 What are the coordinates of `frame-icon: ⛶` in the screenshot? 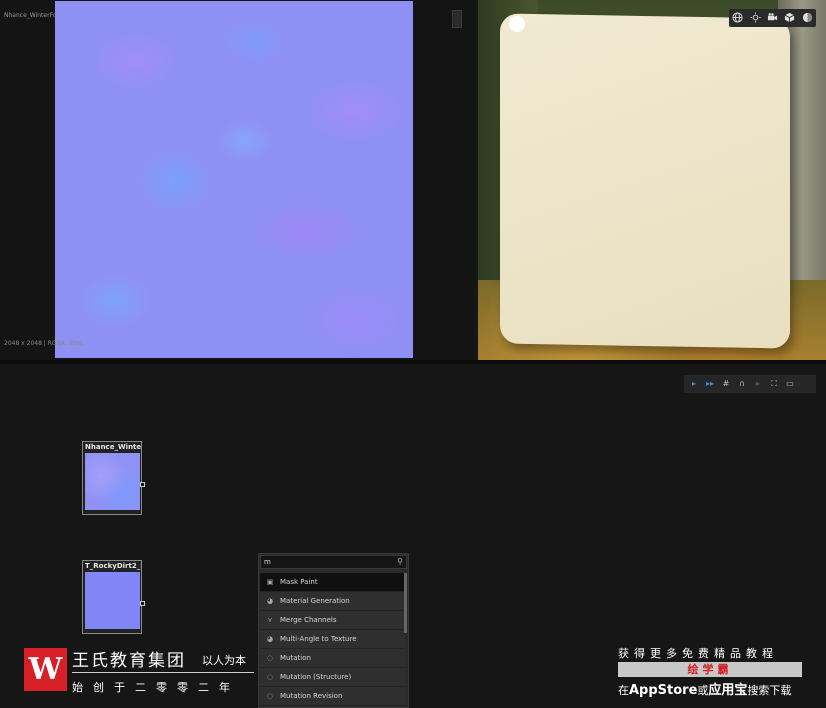 It's located at (774, 384).